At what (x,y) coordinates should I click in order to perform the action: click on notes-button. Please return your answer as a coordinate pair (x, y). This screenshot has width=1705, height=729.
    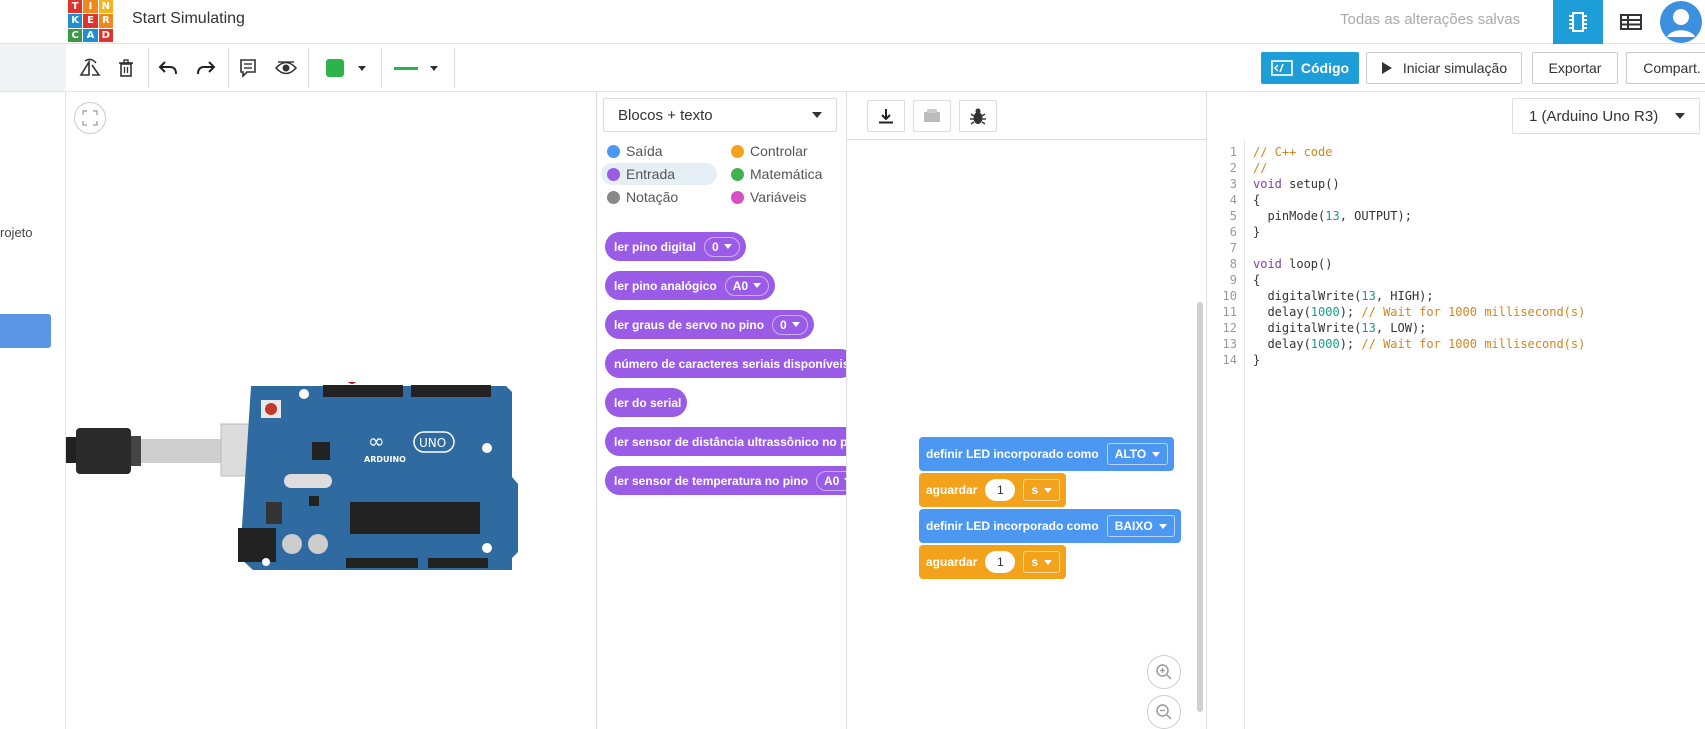
    Looking at the image, I should click on (248, 68).